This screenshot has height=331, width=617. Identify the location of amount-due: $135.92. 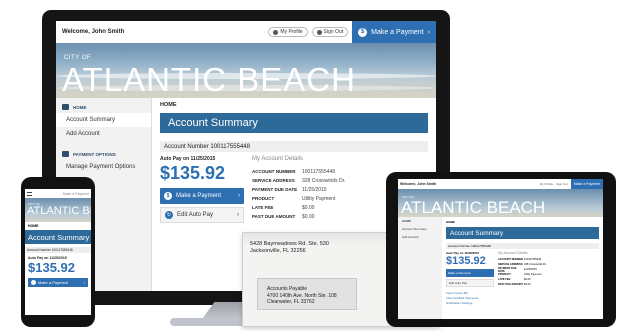
(193, 173).